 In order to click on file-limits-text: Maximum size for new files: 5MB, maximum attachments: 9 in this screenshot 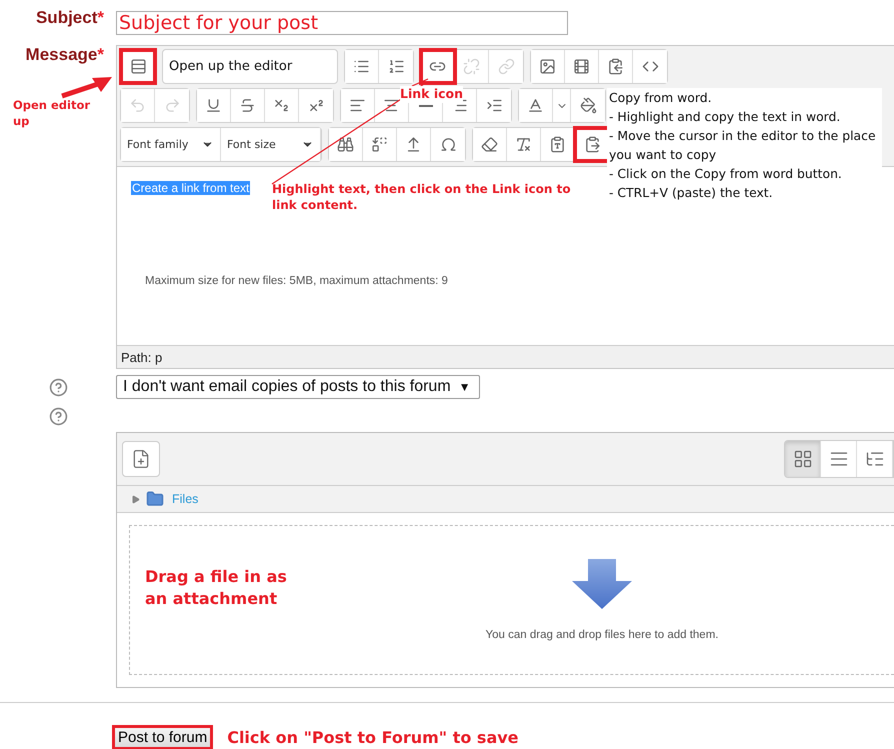, I will do `click(297, 281)`.